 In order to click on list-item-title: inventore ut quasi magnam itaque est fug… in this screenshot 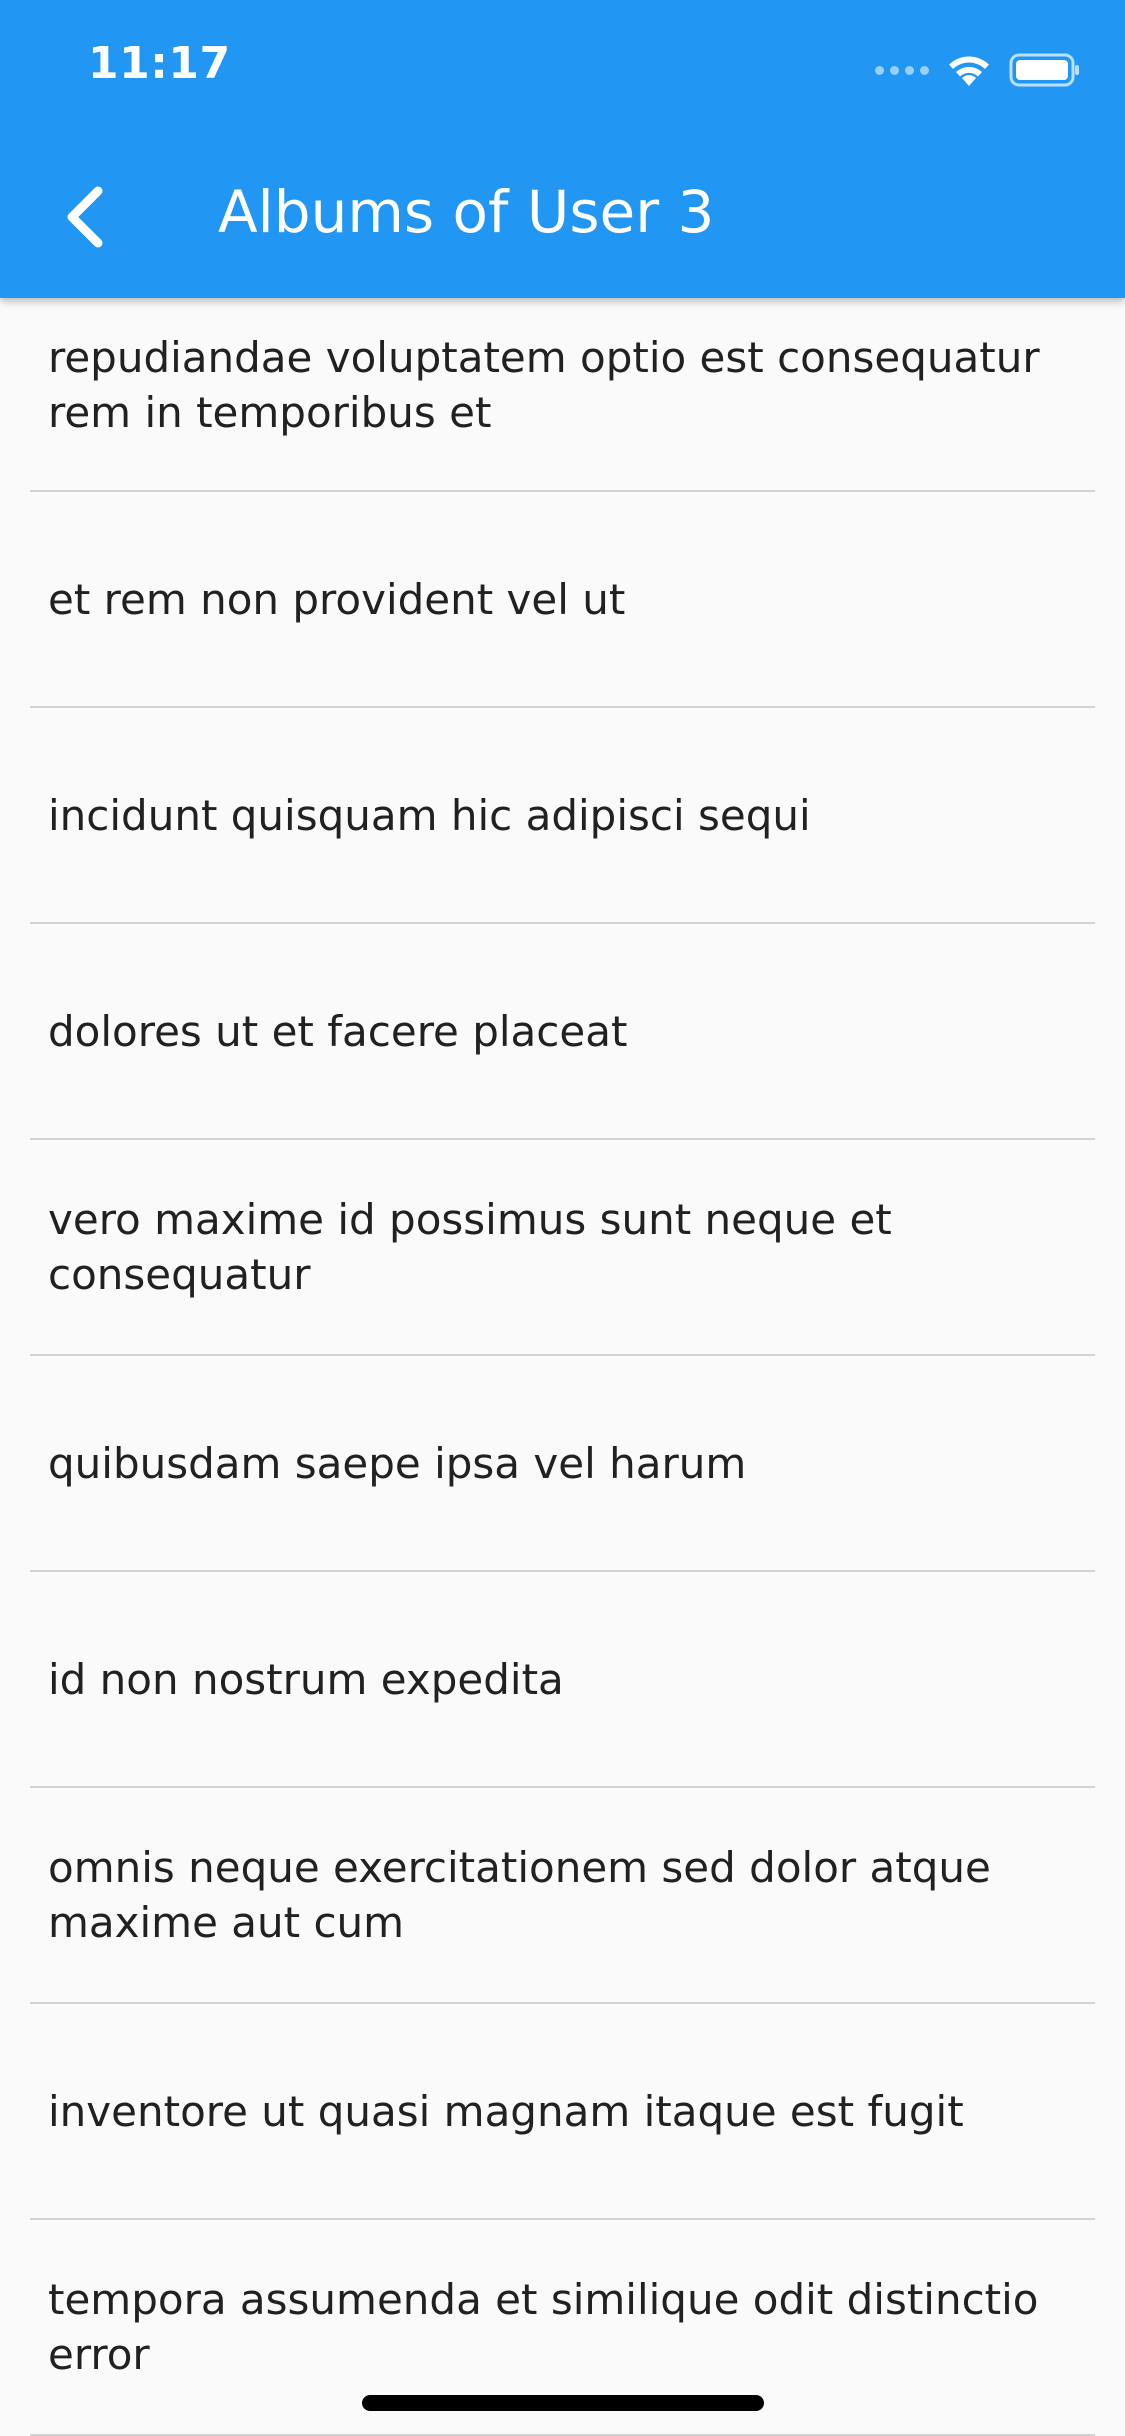, I will do `click(506, 2111)`.